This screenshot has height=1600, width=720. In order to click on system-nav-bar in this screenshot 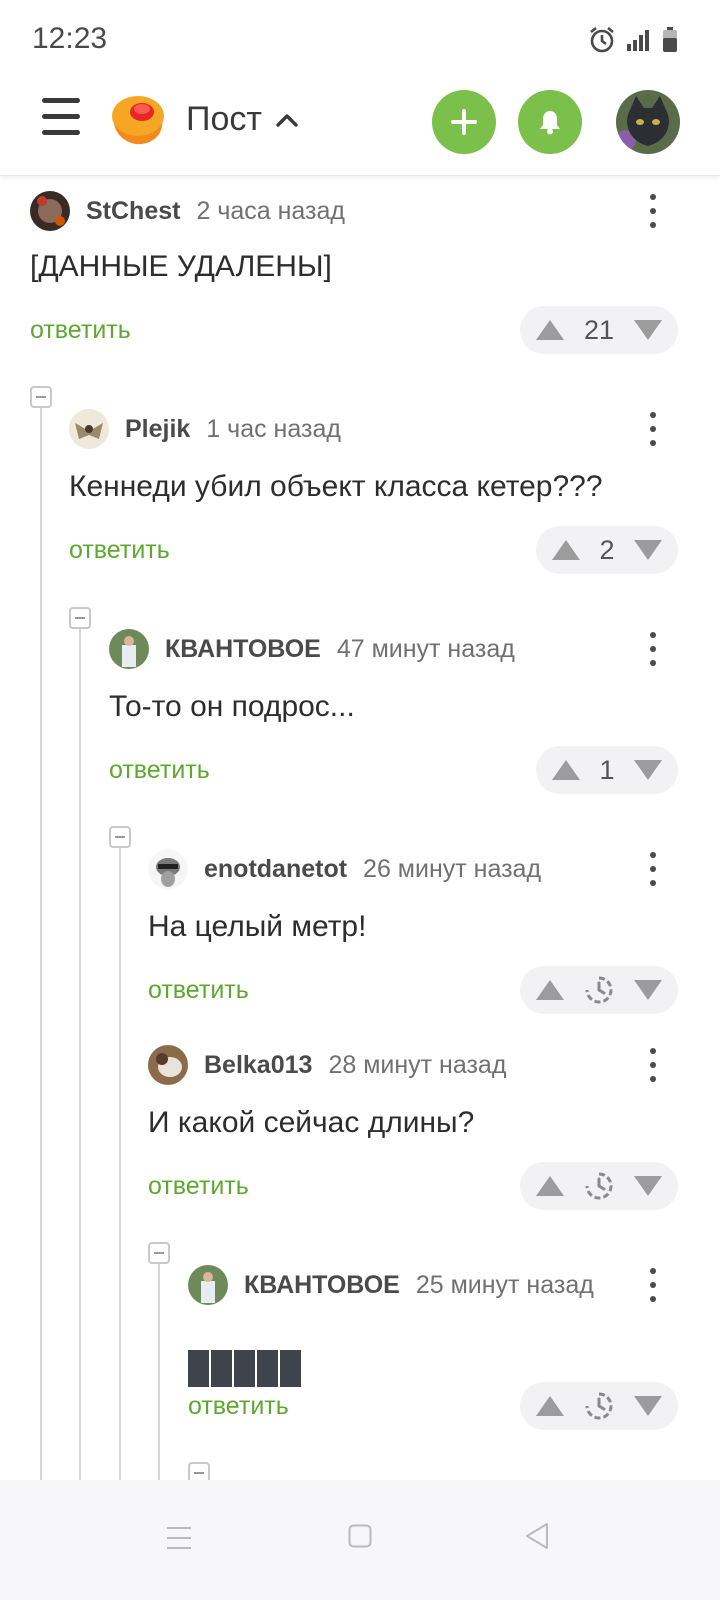, I will do `click(360, 1540)`.